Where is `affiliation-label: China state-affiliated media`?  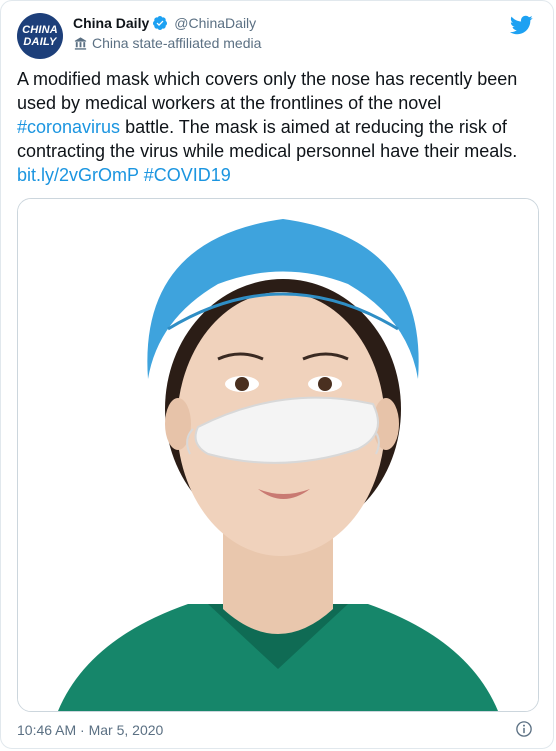 affiliation-label: China state-affiliated media is located at coordinates (167, 43).